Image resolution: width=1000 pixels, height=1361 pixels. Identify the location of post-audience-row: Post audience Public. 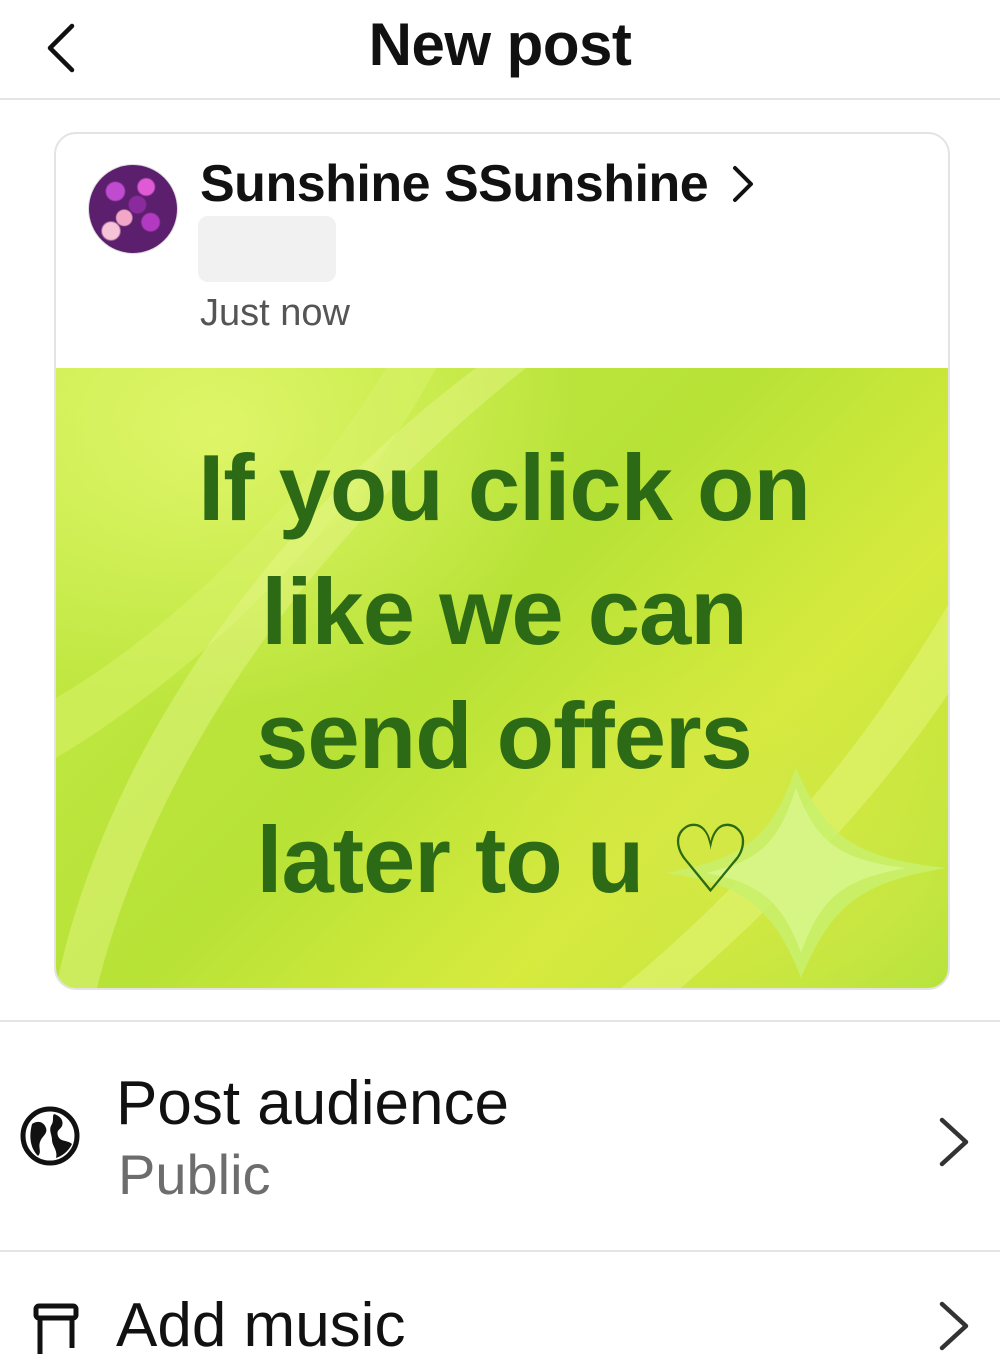
(500, 1140).